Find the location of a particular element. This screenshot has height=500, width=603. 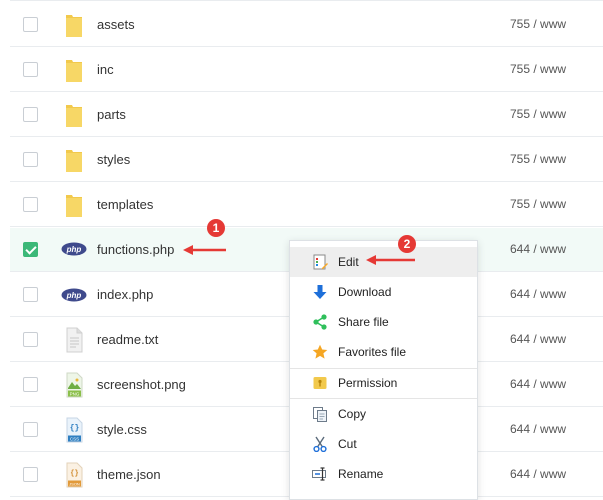

file-row-templates: templates 755 / www is located at coordinates (306, 205).